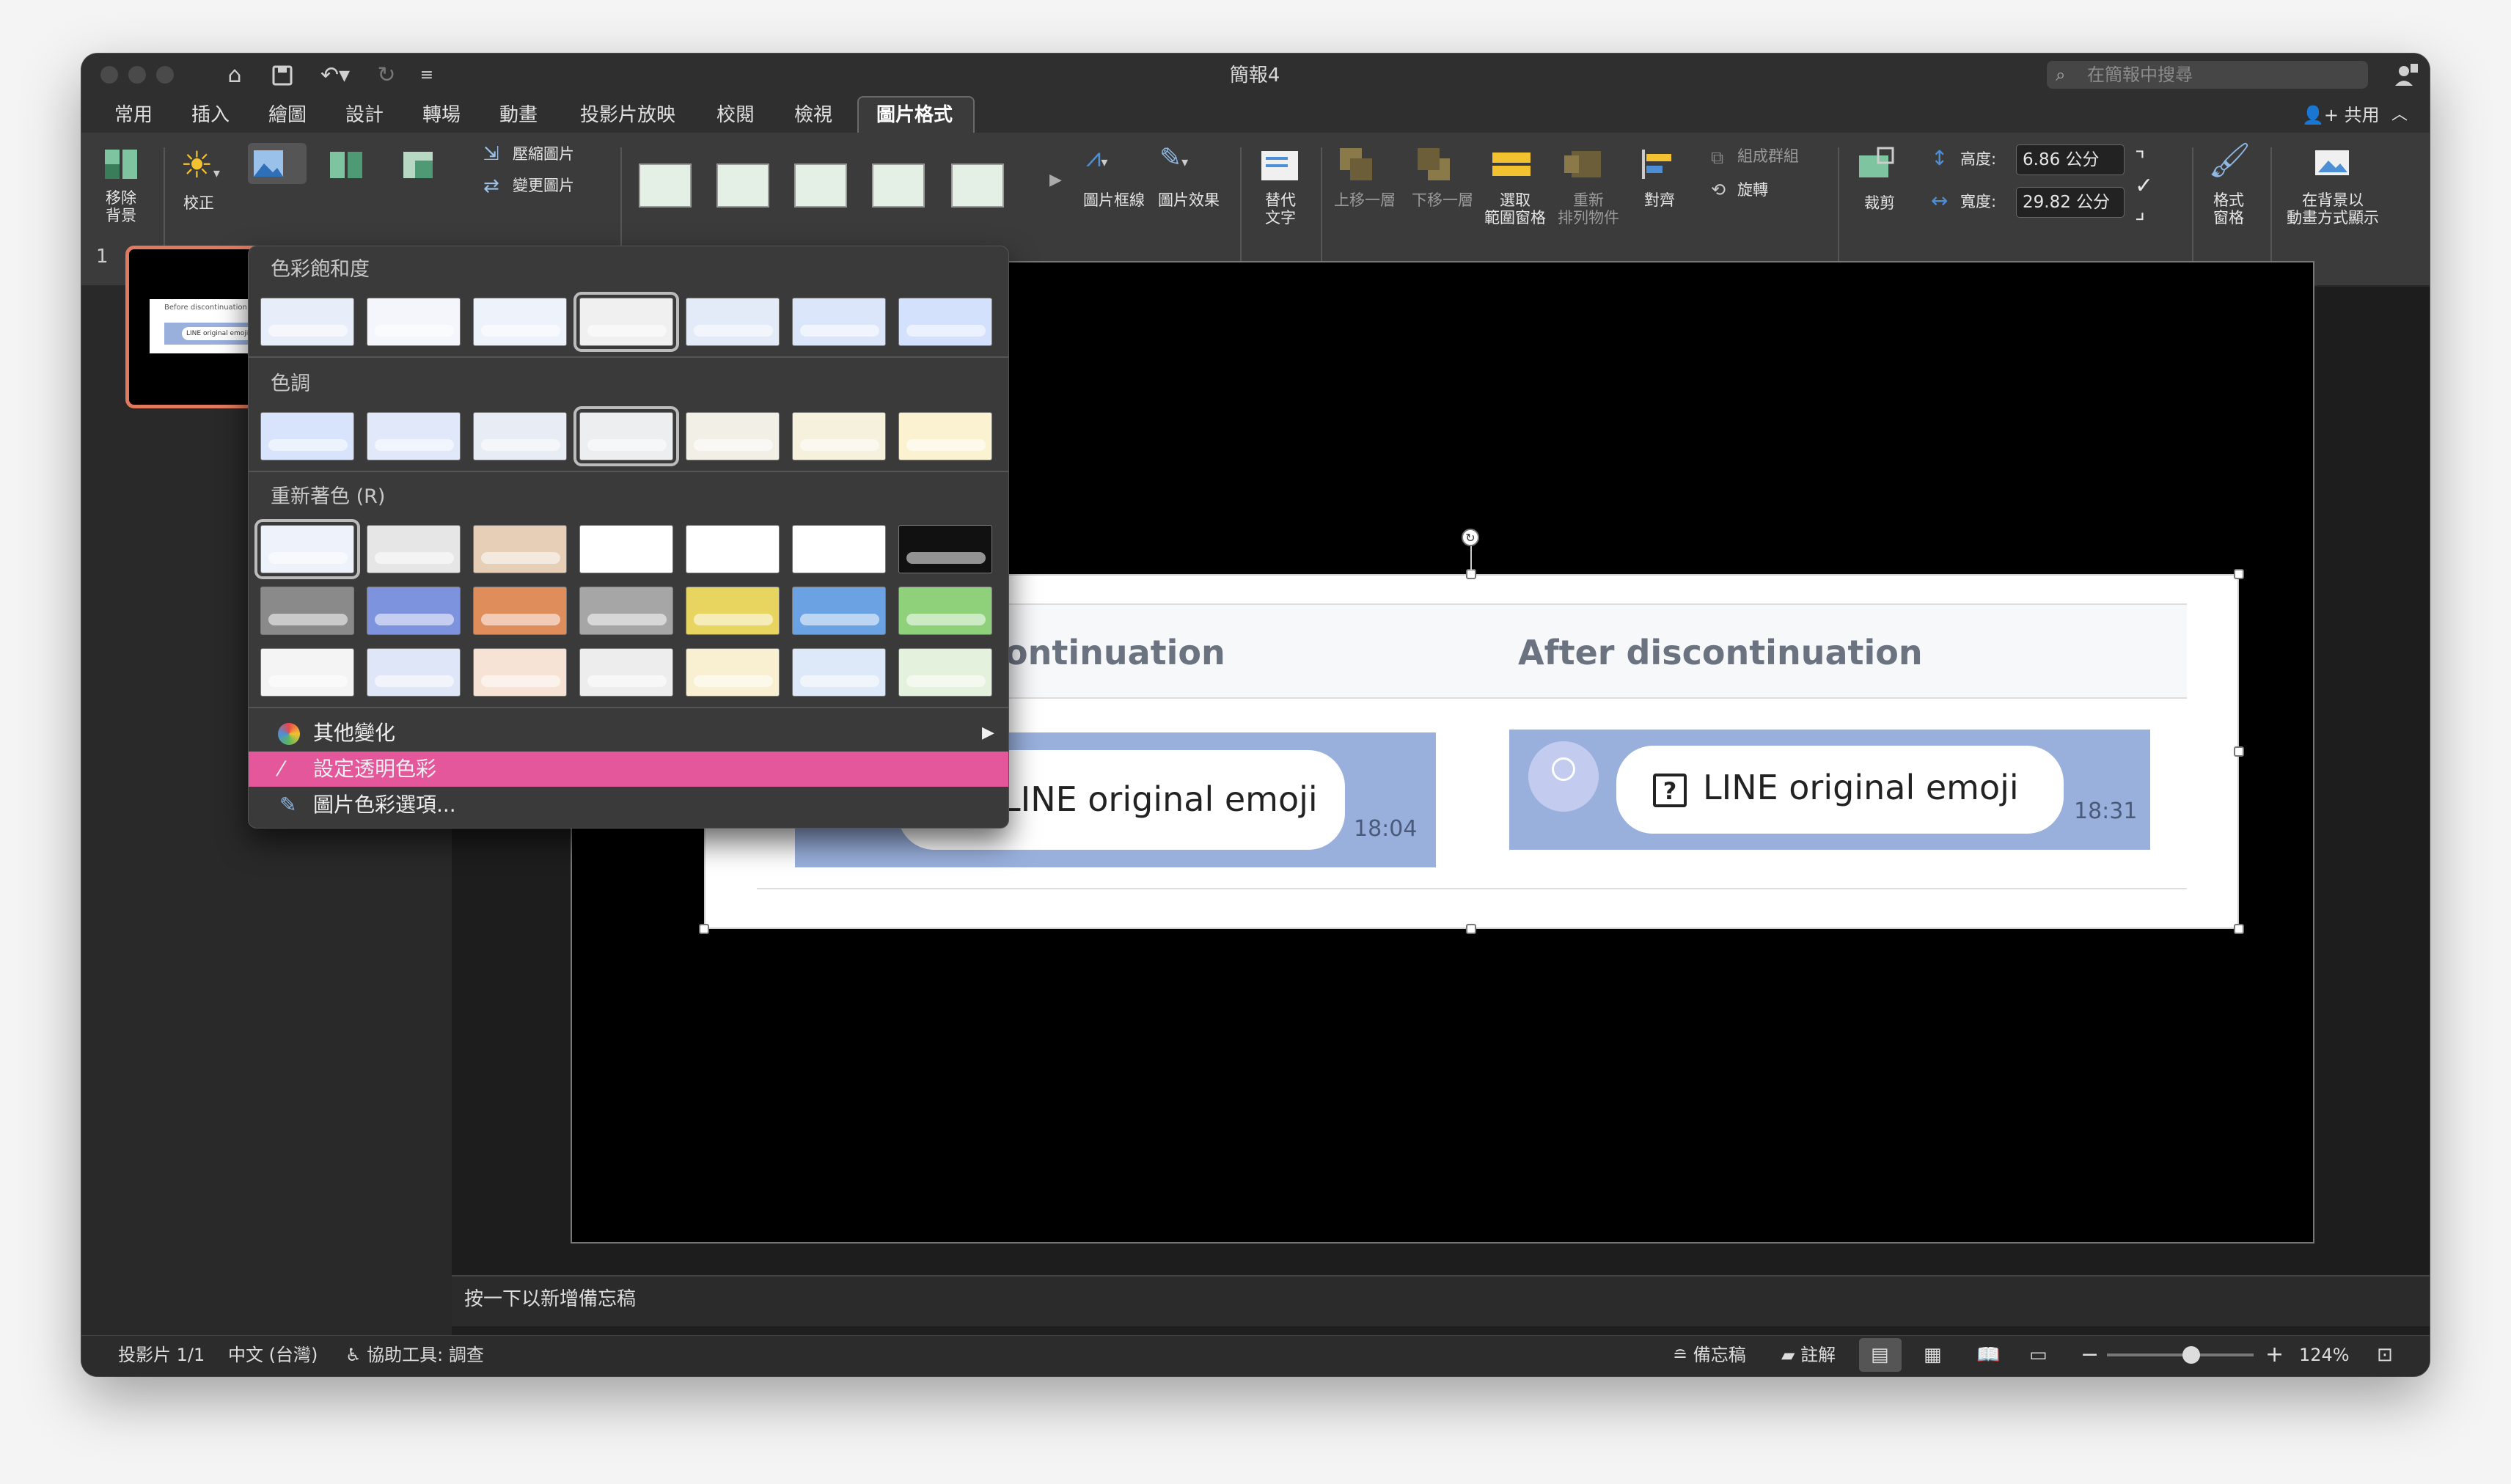 This screenshot has width=2511, height=1484. Describe the element at coordinates (2090, 1355) in the screenshot. I see `zoom-out-icon: −` at that location.